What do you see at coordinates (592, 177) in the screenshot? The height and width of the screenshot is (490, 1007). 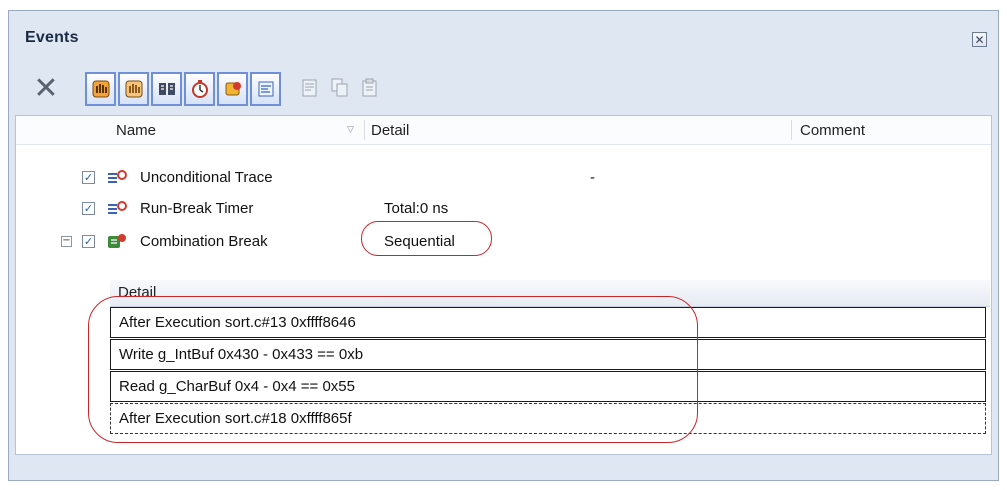 I see `event-detail: -` at bounding box center [592, 177].